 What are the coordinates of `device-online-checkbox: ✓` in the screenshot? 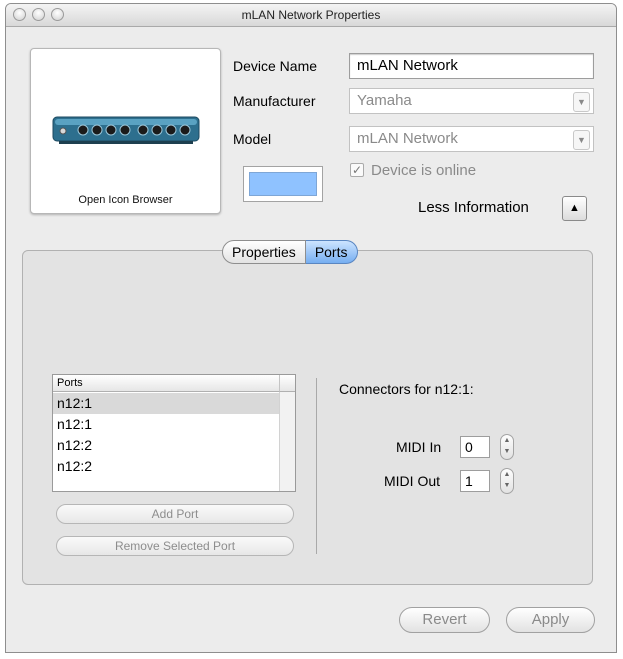 It's located at (357, 170).